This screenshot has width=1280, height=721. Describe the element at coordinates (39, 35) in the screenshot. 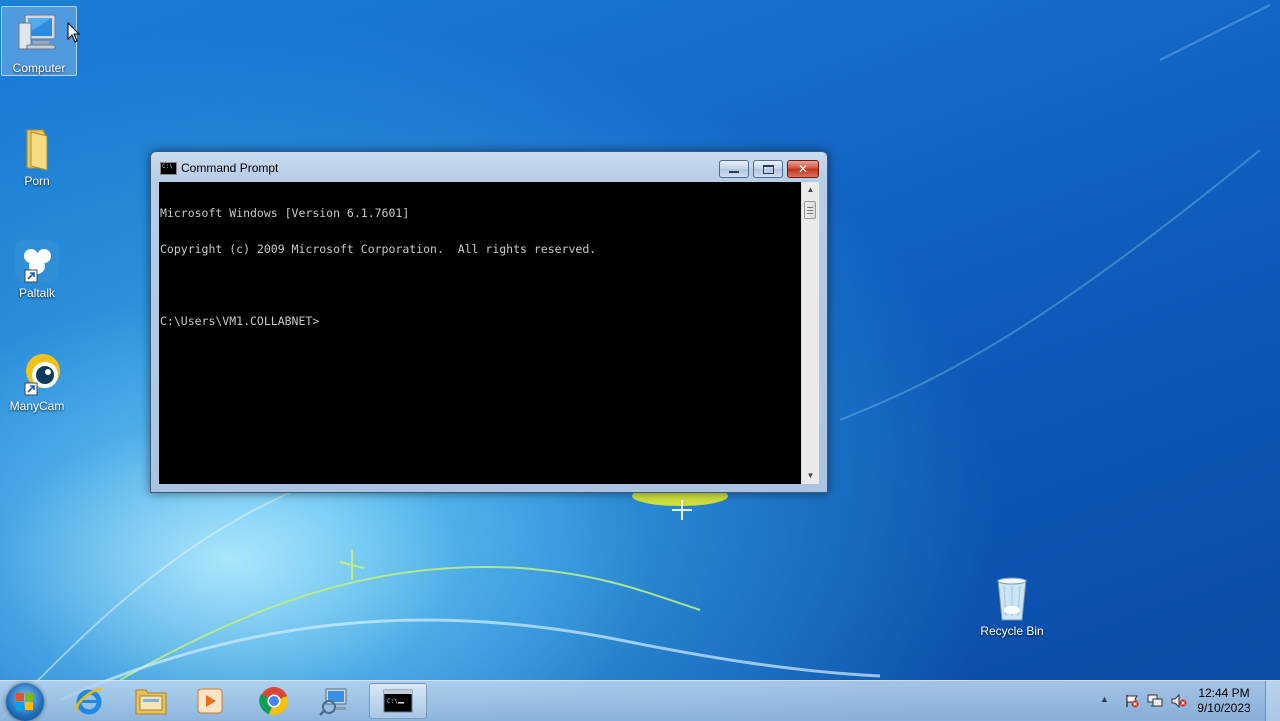

I see `computer-icon` at that location.